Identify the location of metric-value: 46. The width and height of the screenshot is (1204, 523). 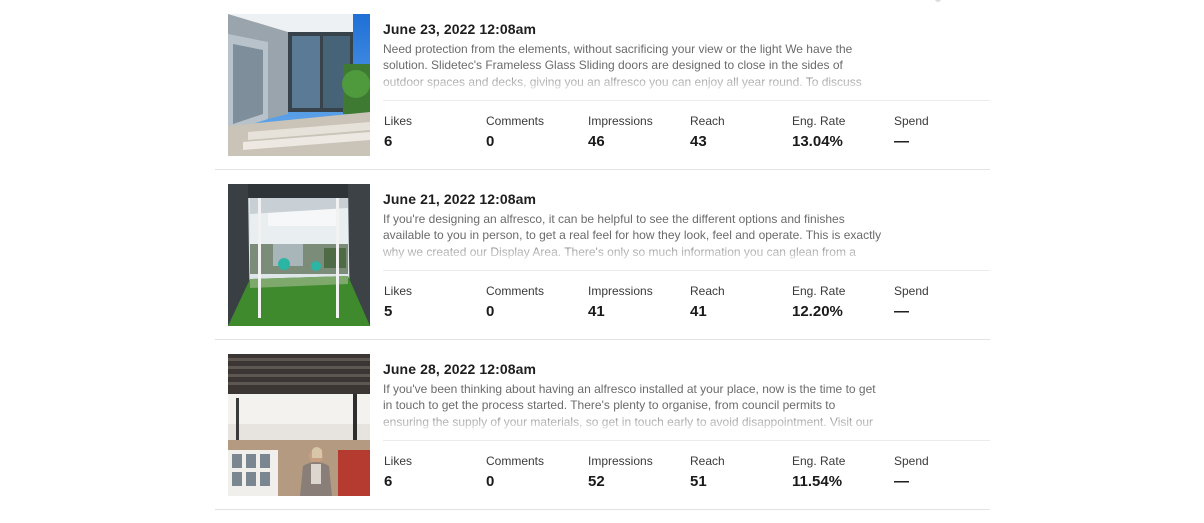
(596, 141).